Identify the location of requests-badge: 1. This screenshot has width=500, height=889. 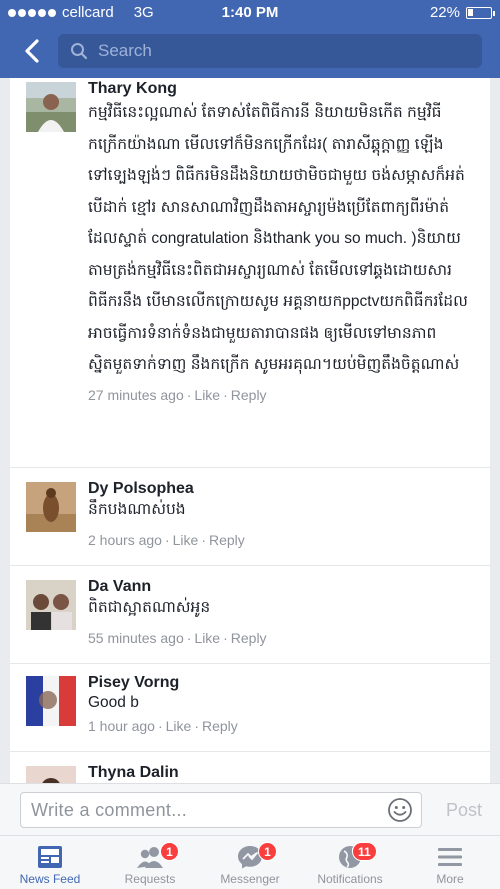
(169, 851).